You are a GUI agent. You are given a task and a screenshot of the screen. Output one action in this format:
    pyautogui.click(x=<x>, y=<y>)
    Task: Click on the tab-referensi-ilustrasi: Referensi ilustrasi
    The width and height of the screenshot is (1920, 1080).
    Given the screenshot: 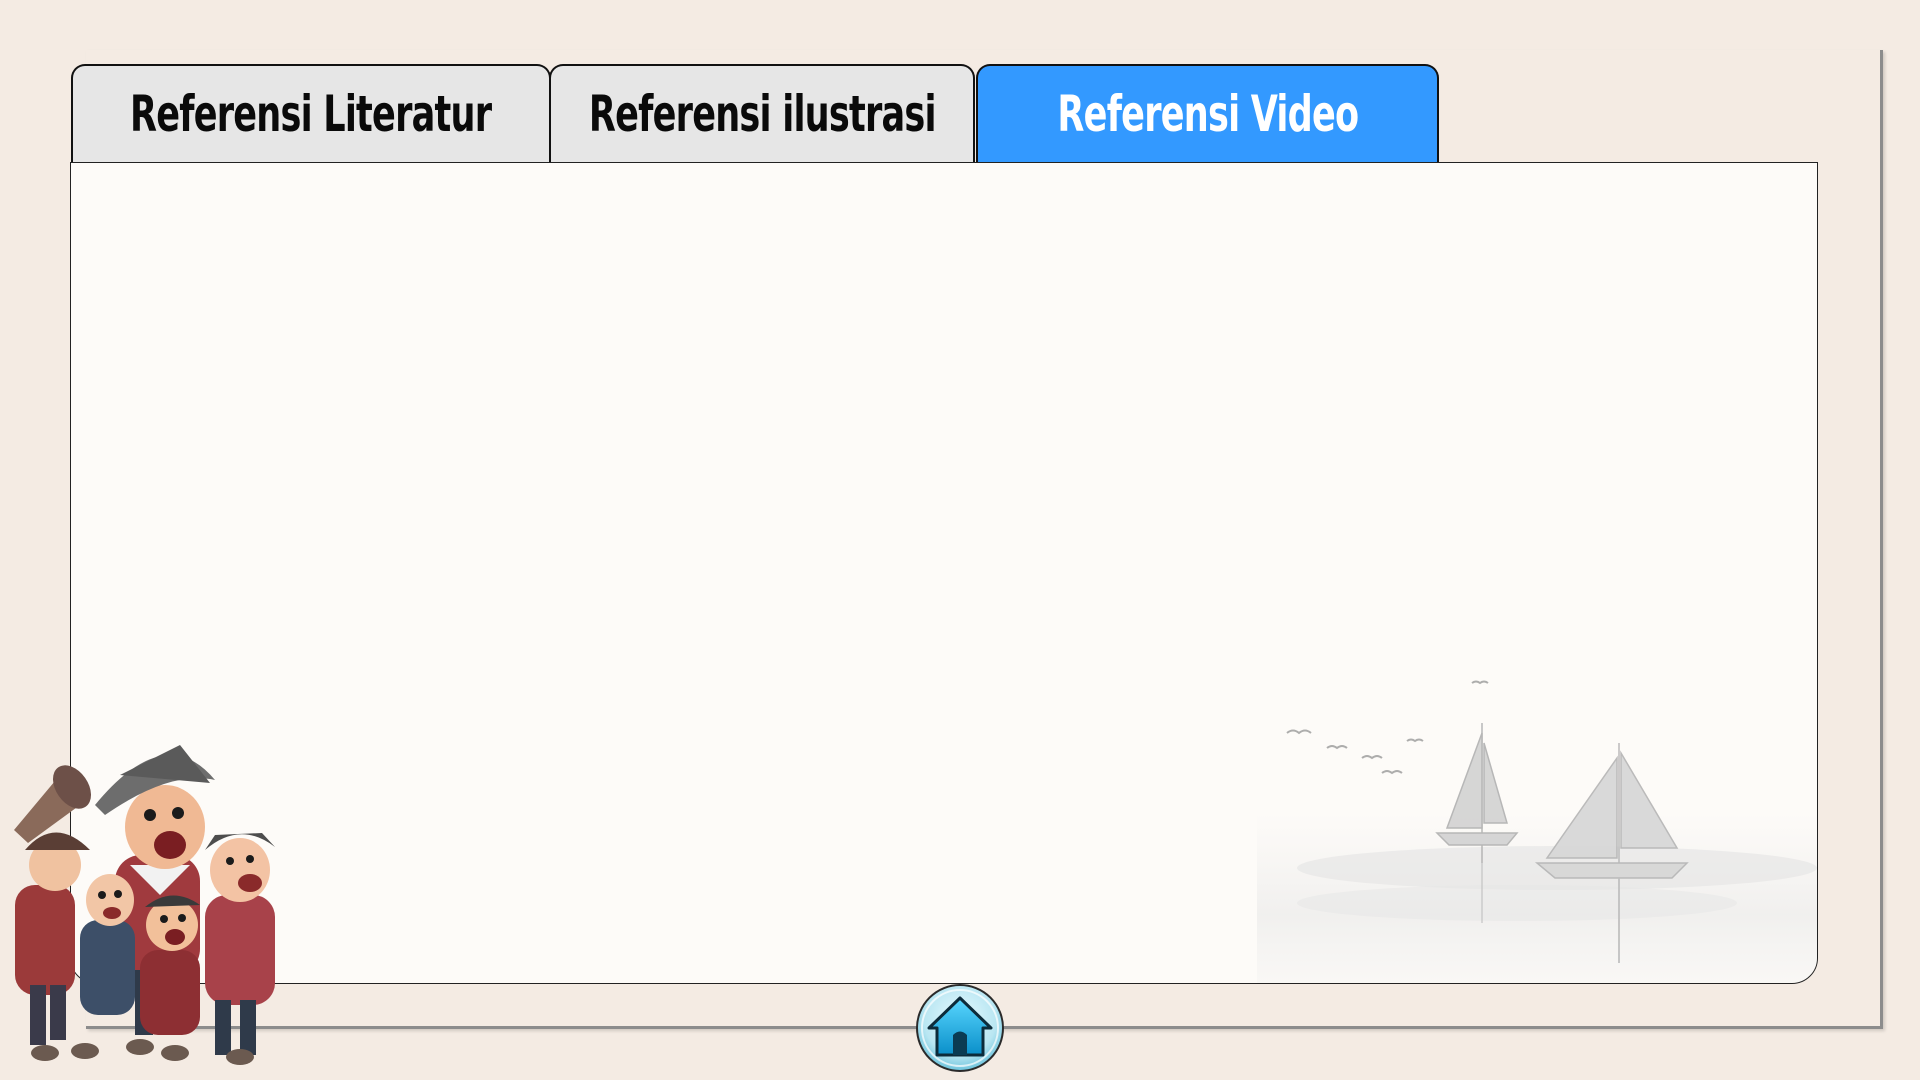 What is the action you would take?
    pyautogui.click(x=762, y=113)
    